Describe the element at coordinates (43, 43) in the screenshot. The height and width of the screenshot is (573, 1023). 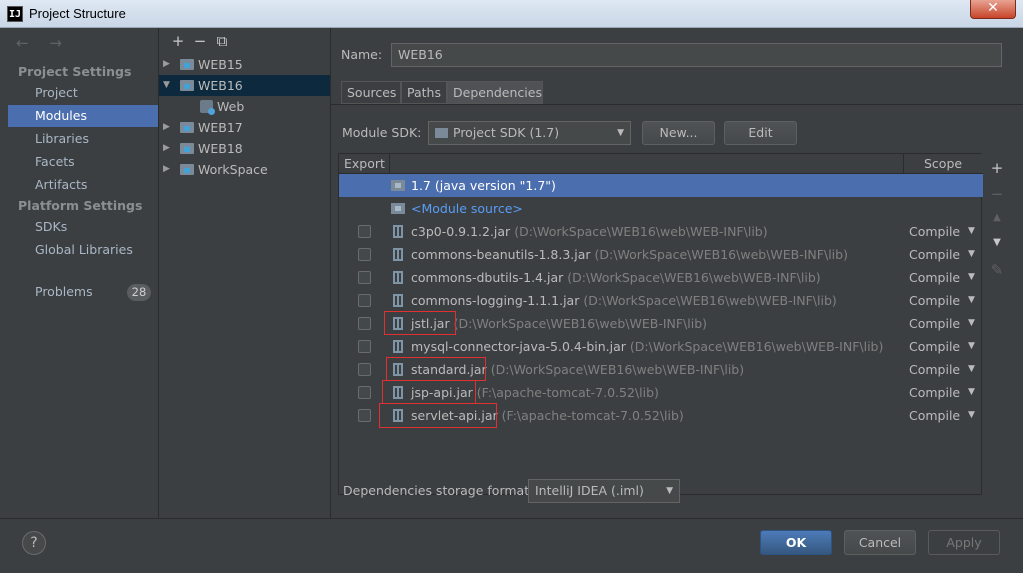
I see `back-forward-arrows: ← →` at that location.